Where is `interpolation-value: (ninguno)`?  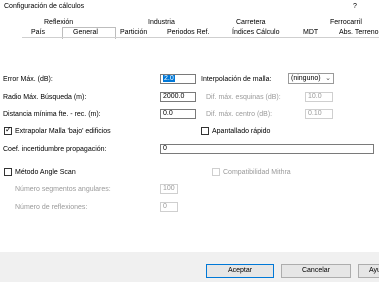
interpolation-value: (ninguno) is located at coordinates (306, 78).